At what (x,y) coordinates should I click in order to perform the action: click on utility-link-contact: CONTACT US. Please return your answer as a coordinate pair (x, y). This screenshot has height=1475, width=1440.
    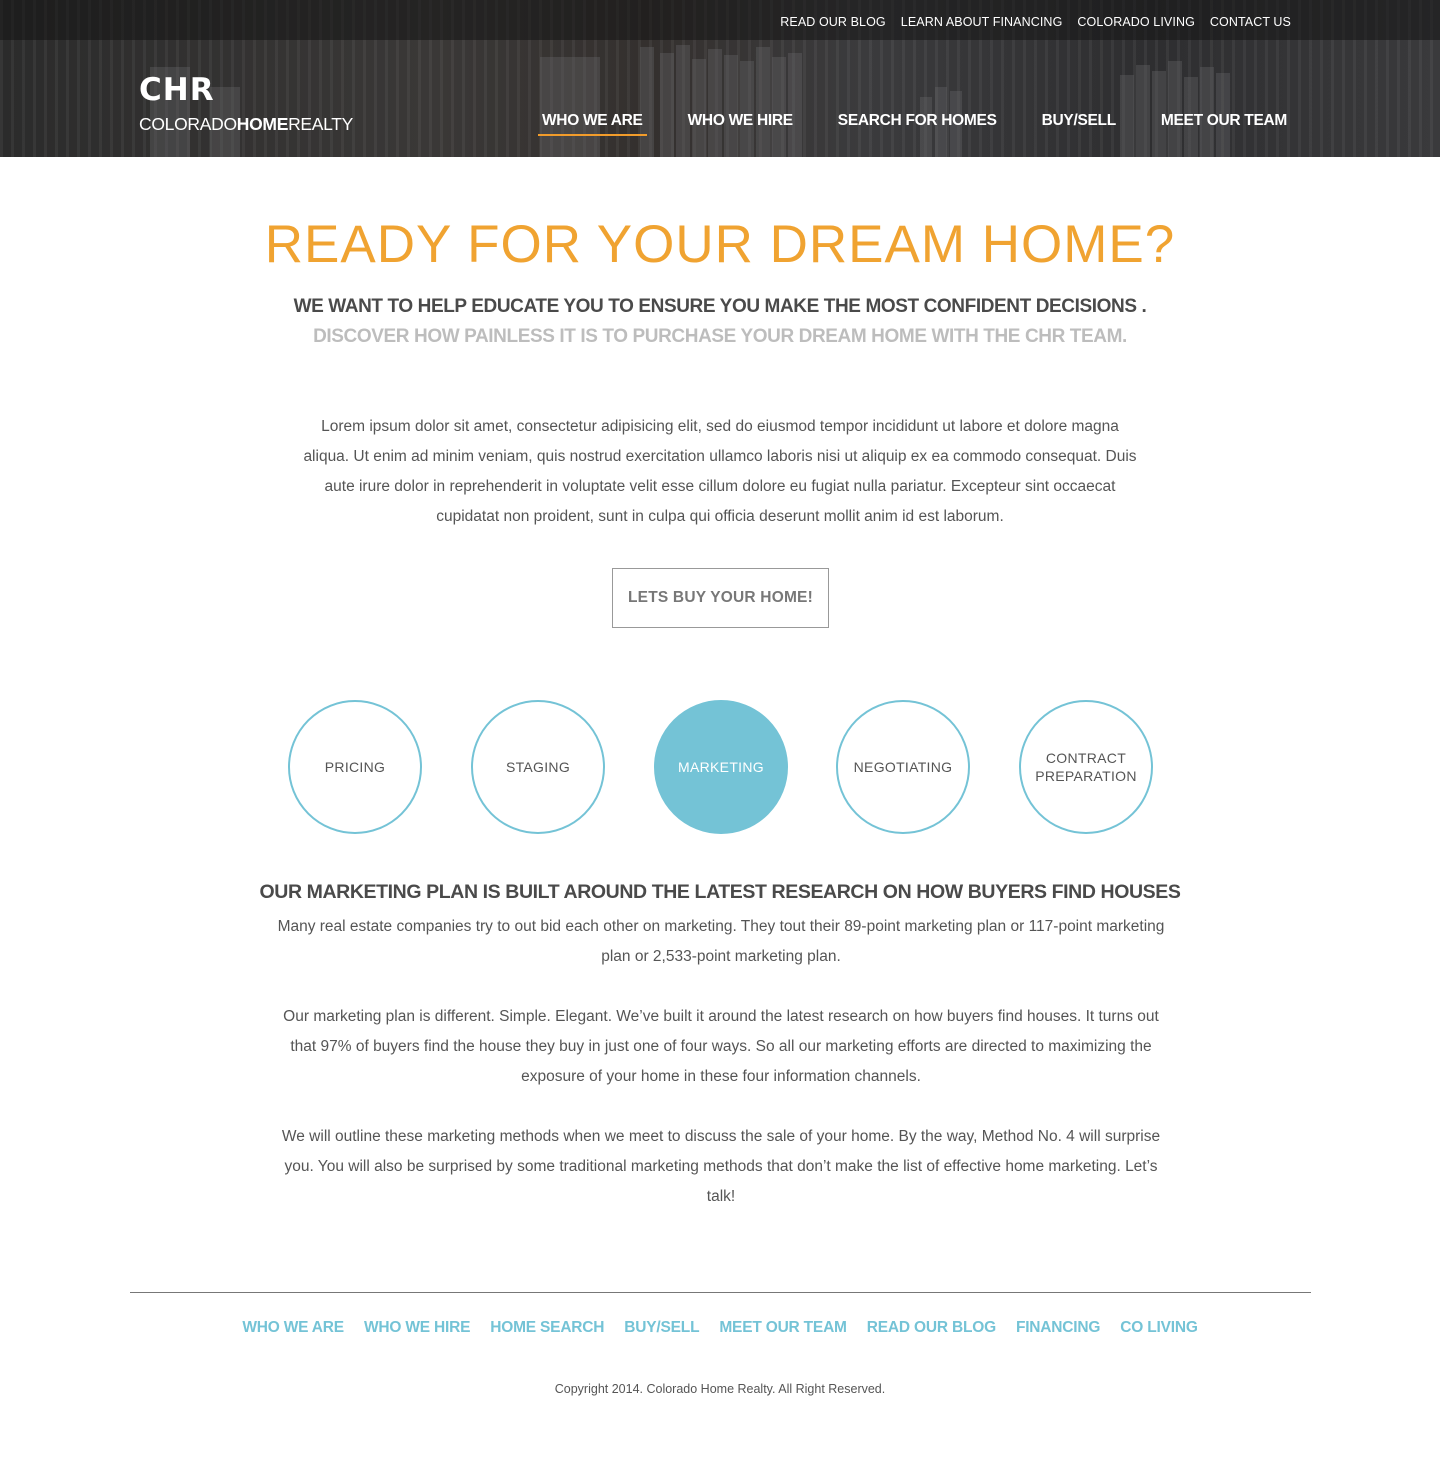
    Looking at the image, I should click on (1250, 22).